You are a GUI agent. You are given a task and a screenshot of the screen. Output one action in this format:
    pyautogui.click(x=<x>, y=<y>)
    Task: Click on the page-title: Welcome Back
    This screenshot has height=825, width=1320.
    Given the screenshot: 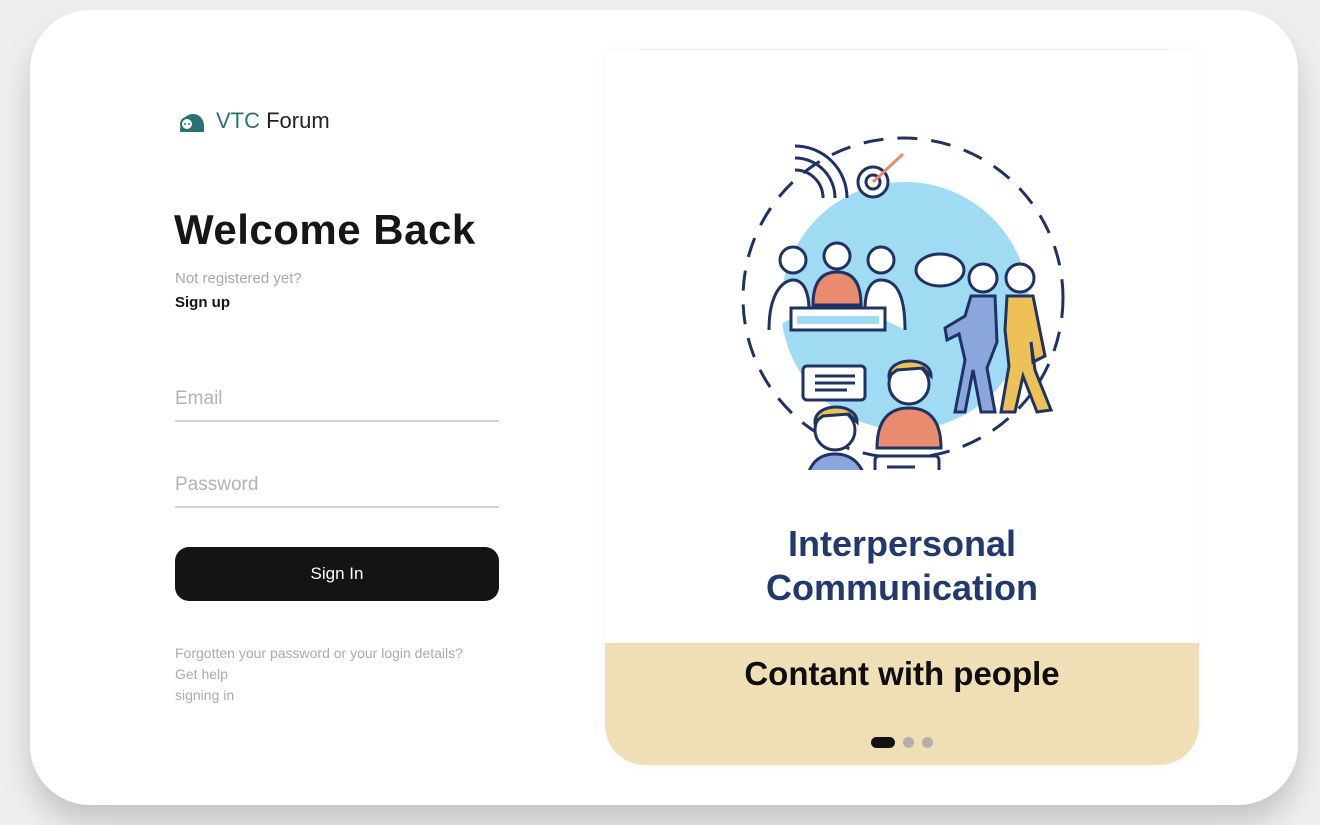 What is the action you would take?
    pyautogui.click(x=325, y=229)
    